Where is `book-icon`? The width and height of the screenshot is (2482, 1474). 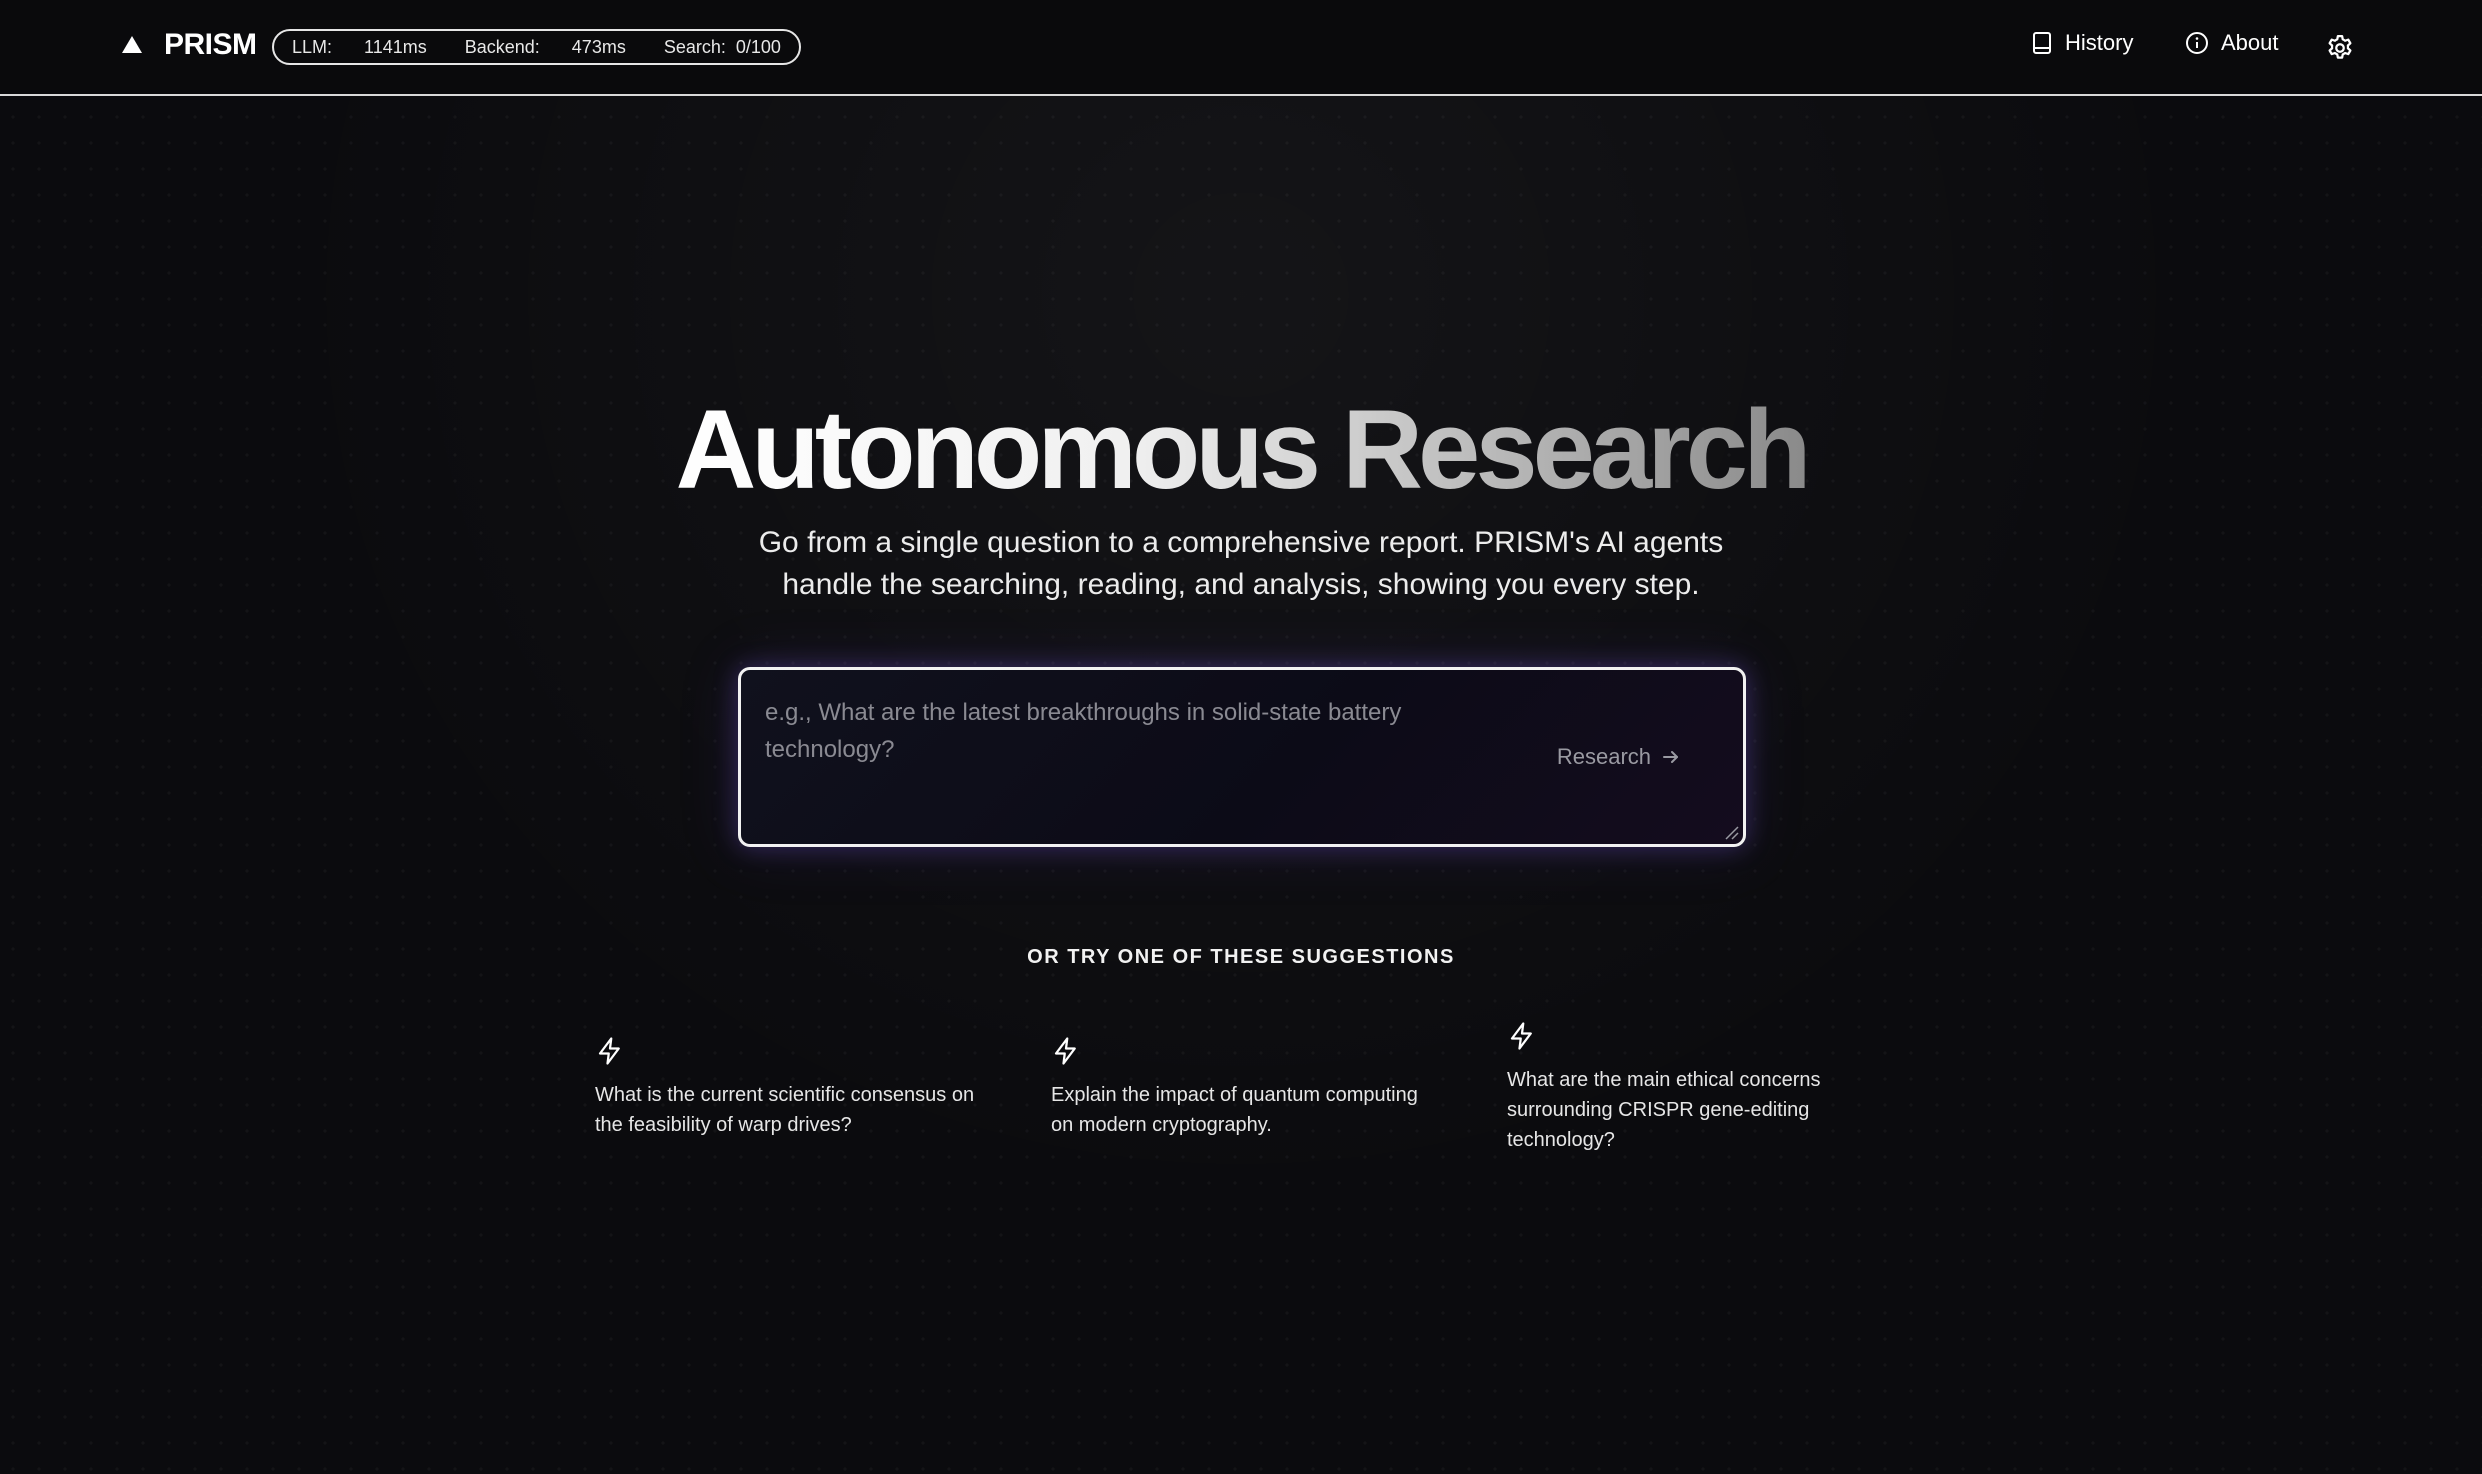
book-icon is located at coordinates (2042, 43).